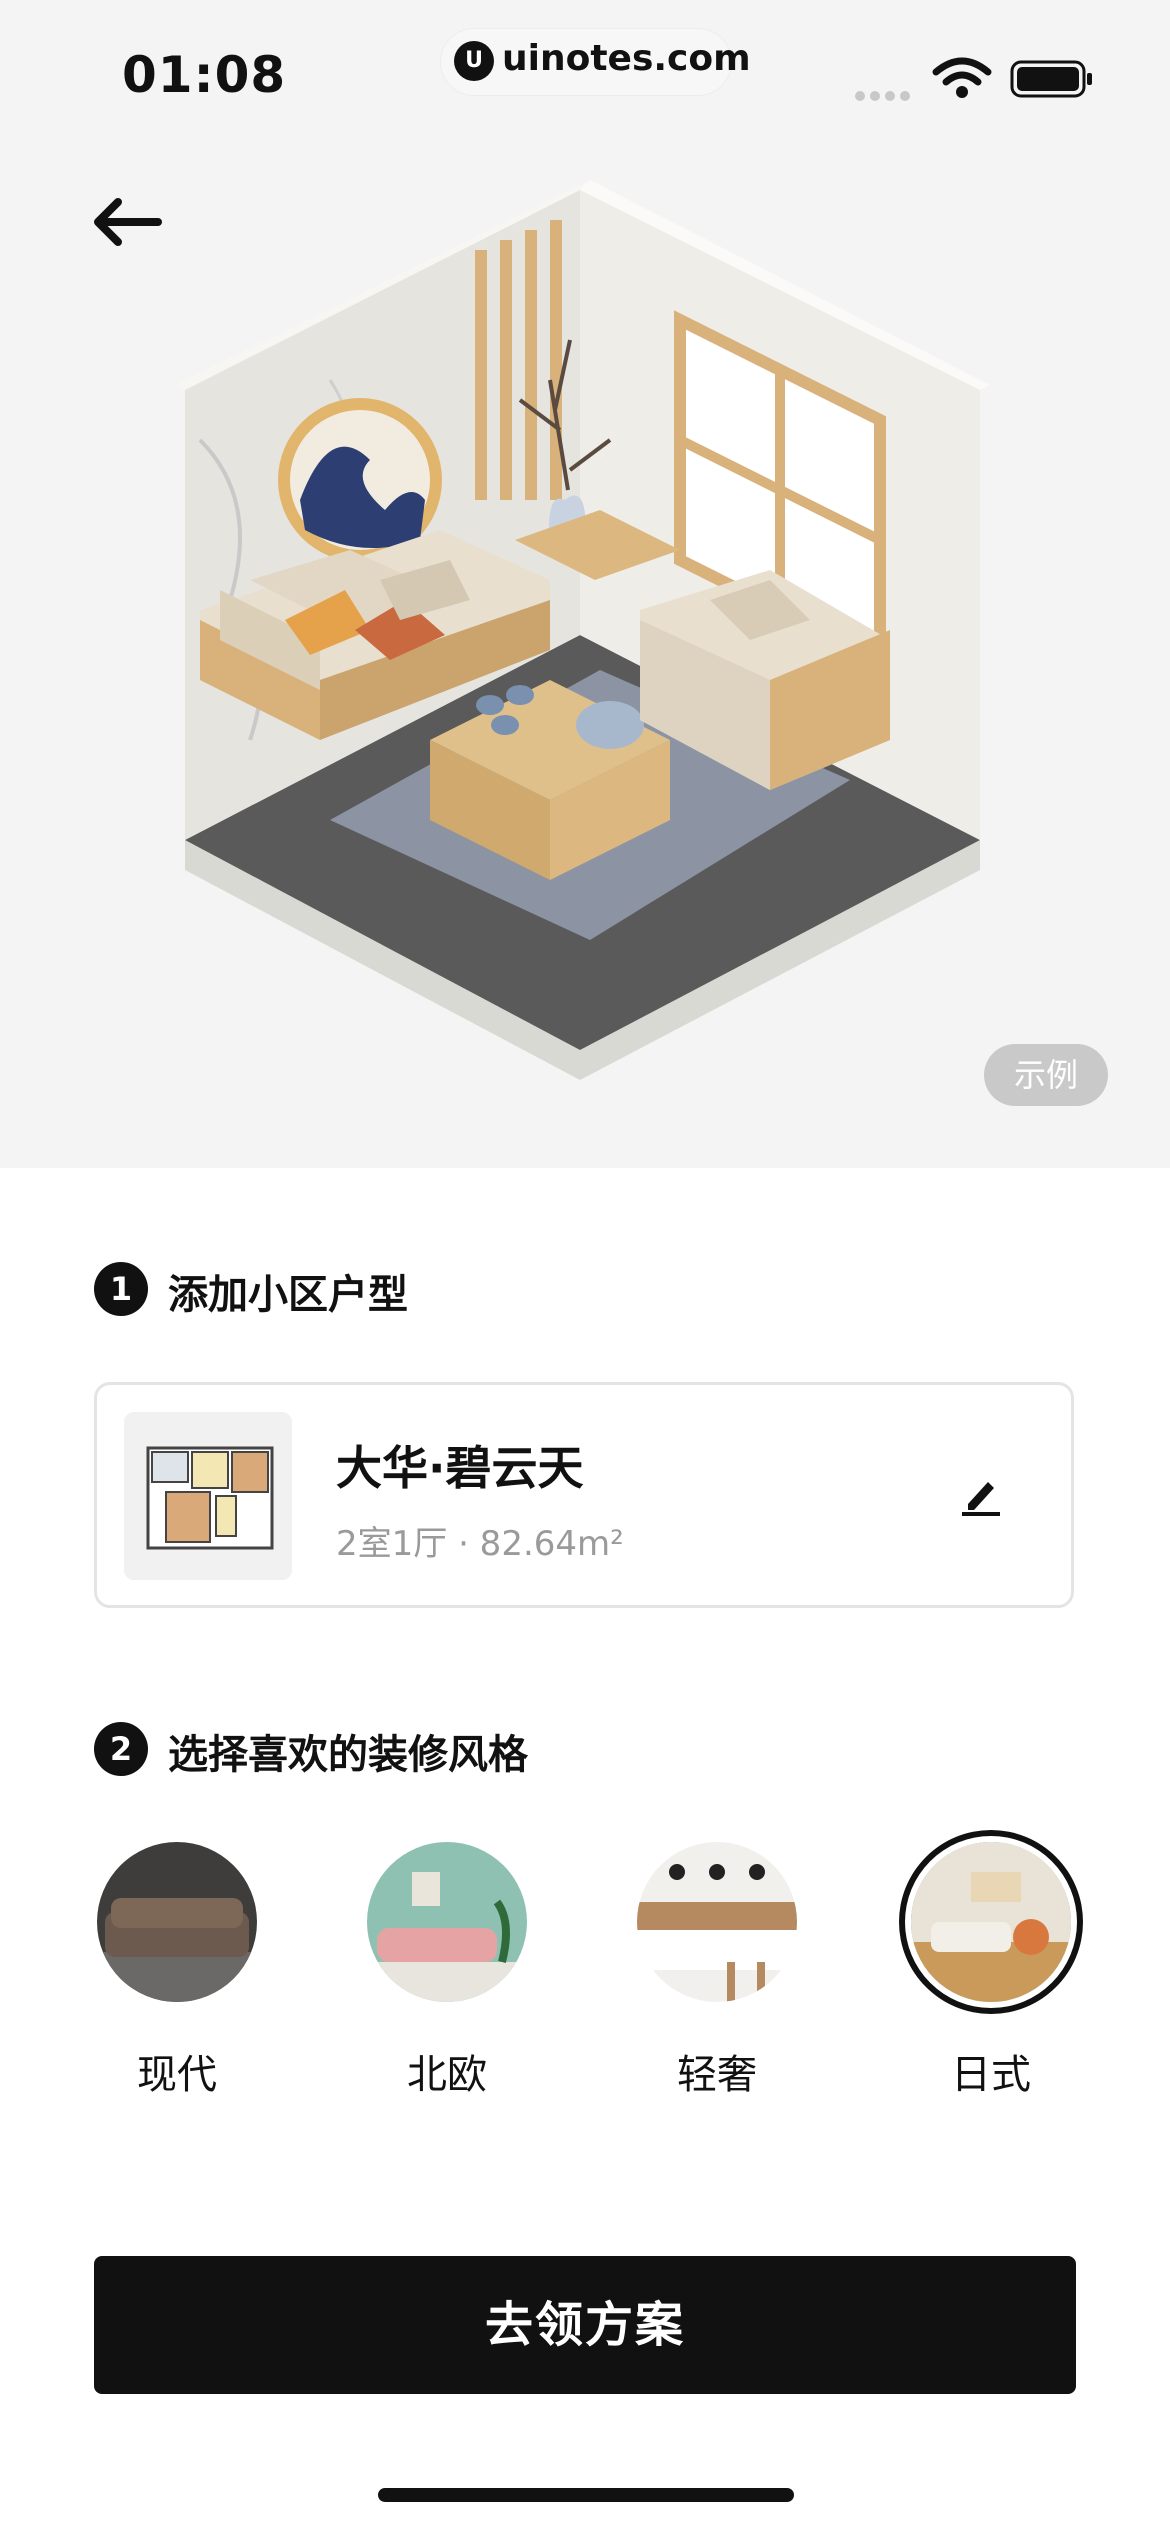 The height and width of the screenshot is (2532, 1170). Describe the element at coordinates (991, 2075) in the screenshot. I see `style-label-japanese: 日式` at that location.